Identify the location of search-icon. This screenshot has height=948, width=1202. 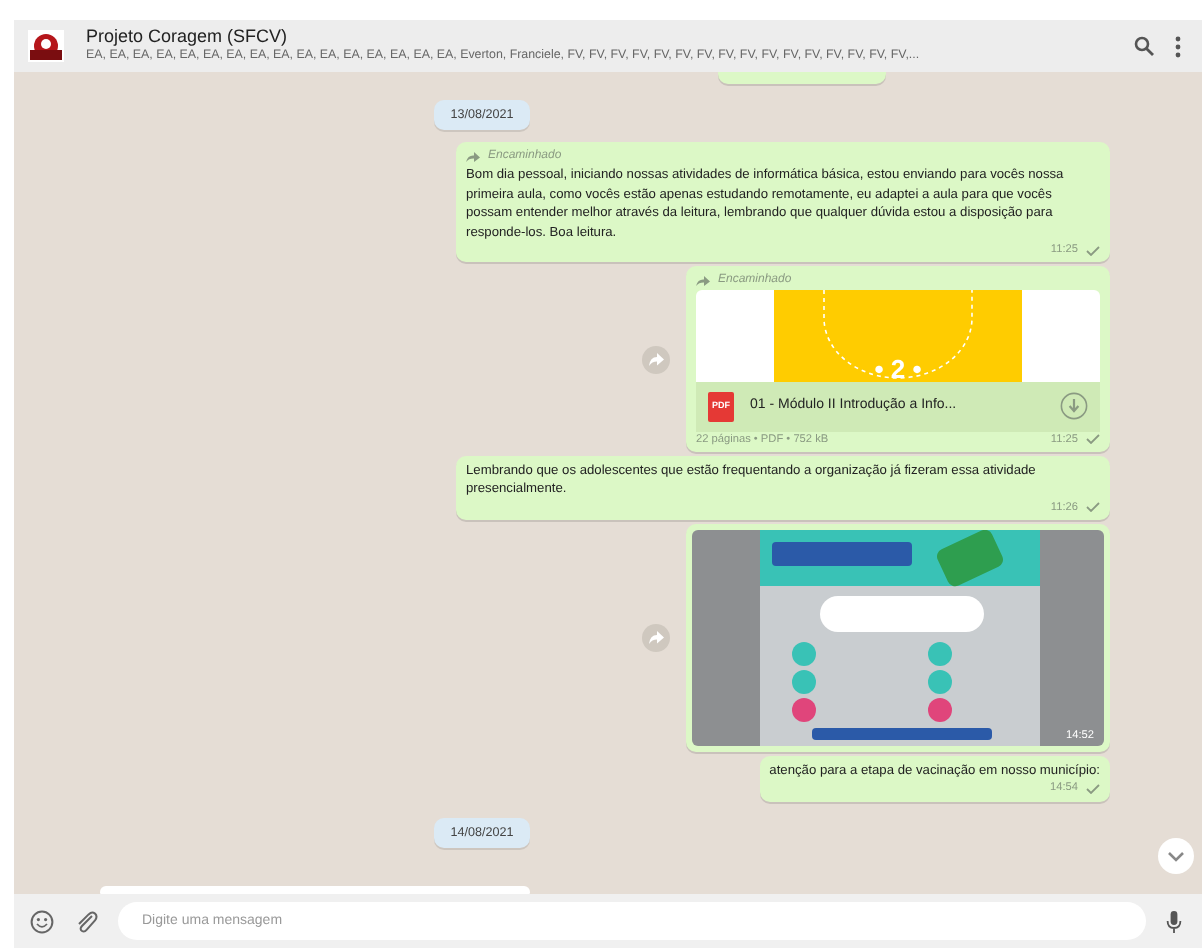
(1144, 46).